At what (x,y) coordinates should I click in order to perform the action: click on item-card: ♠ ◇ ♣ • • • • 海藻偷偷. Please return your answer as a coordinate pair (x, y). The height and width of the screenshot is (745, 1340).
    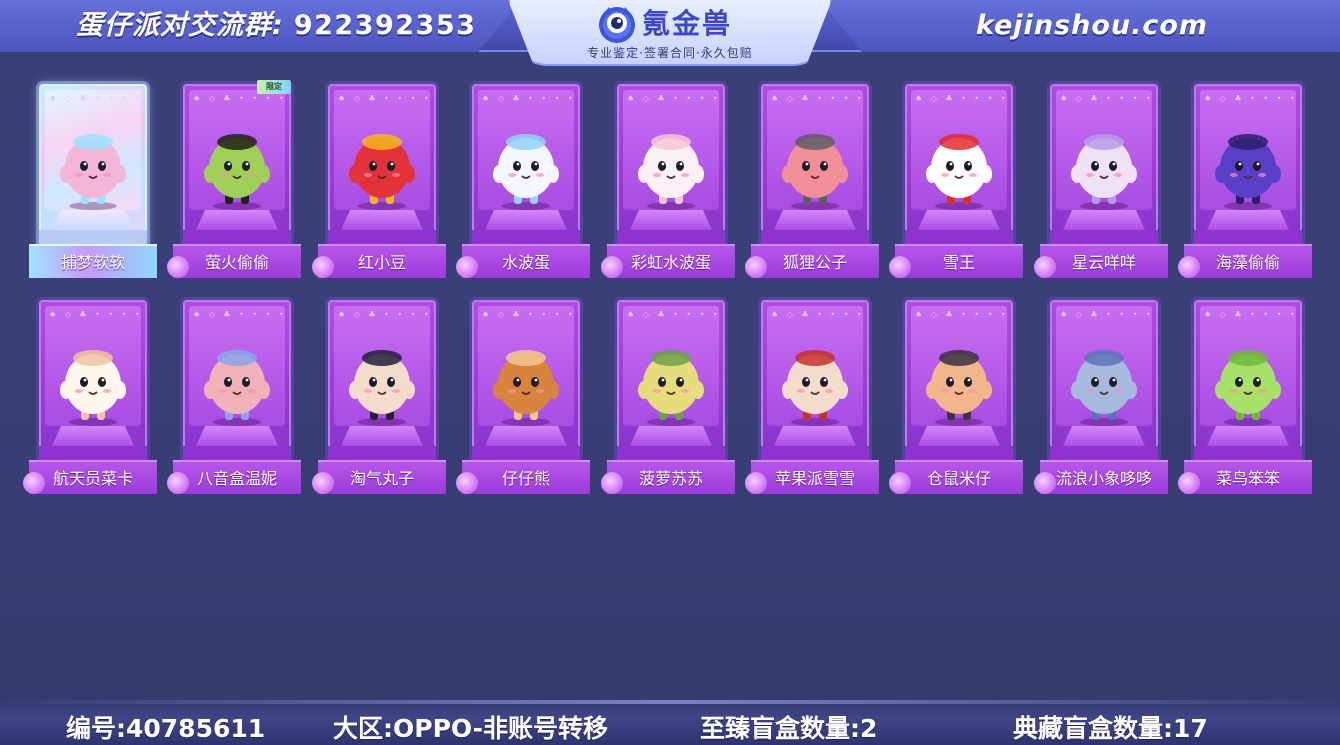
    Looking at the image, I should click on (1245, 180).